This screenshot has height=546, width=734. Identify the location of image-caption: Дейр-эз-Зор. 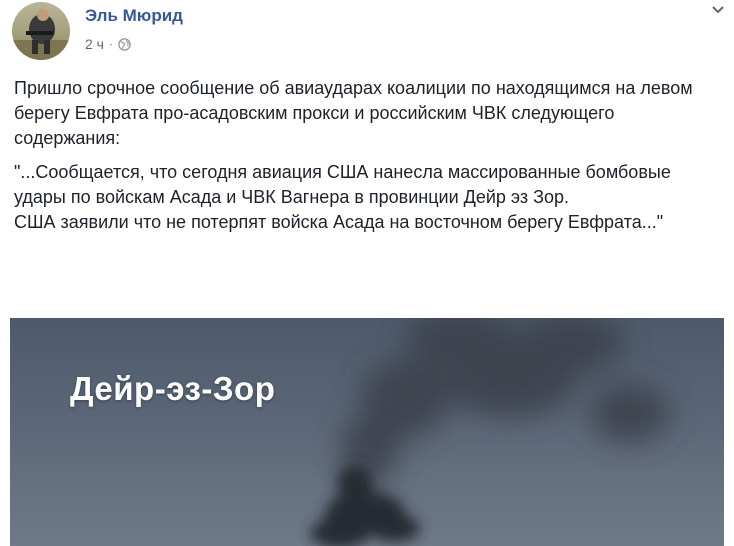
(173, 388).